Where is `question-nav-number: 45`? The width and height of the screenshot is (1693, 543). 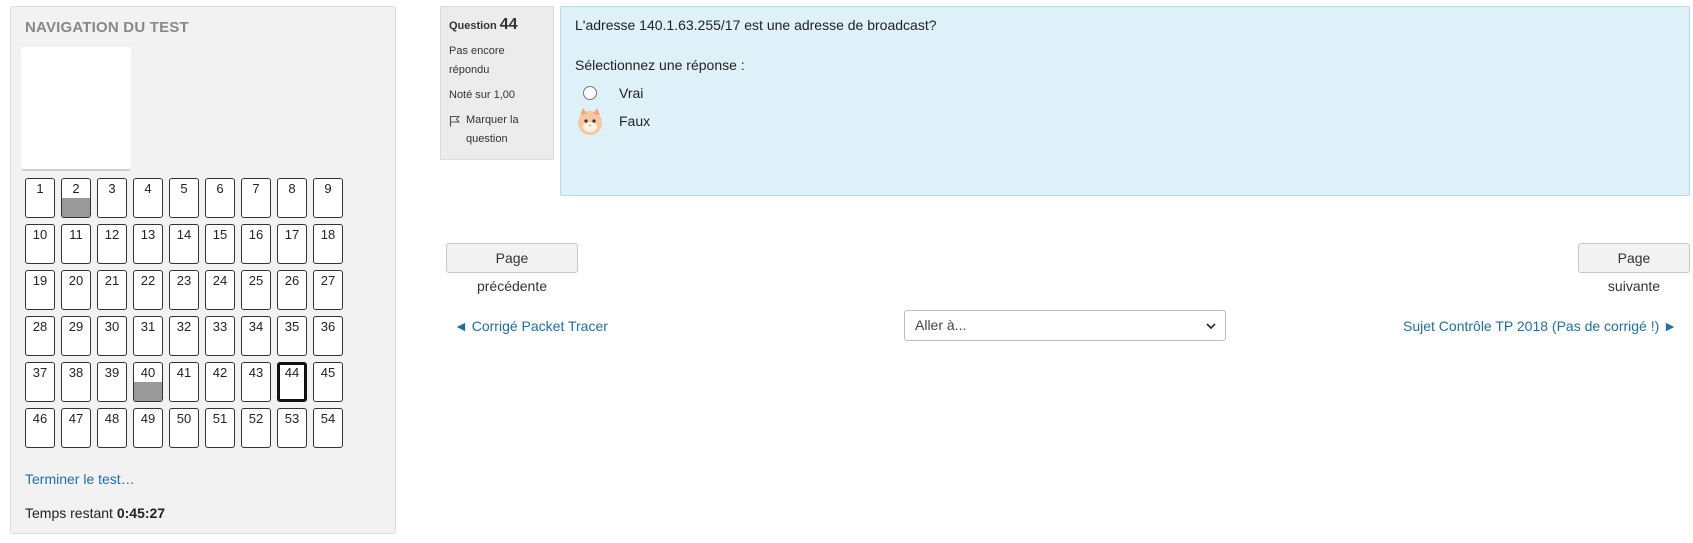
question-nav-number: 45 is located at coordinates (328, 372).